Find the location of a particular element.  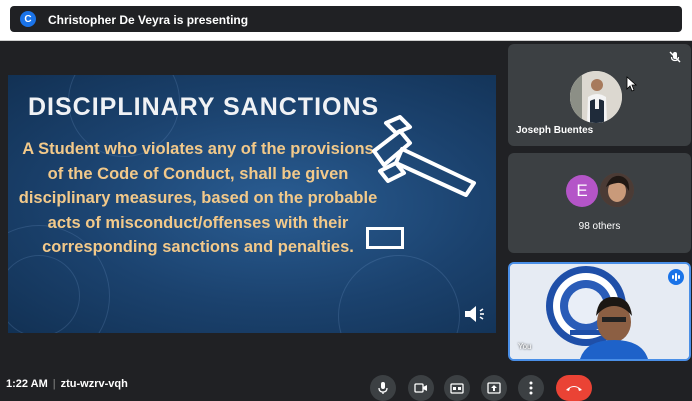

gavel-icon is located at coordinates (424, 156).